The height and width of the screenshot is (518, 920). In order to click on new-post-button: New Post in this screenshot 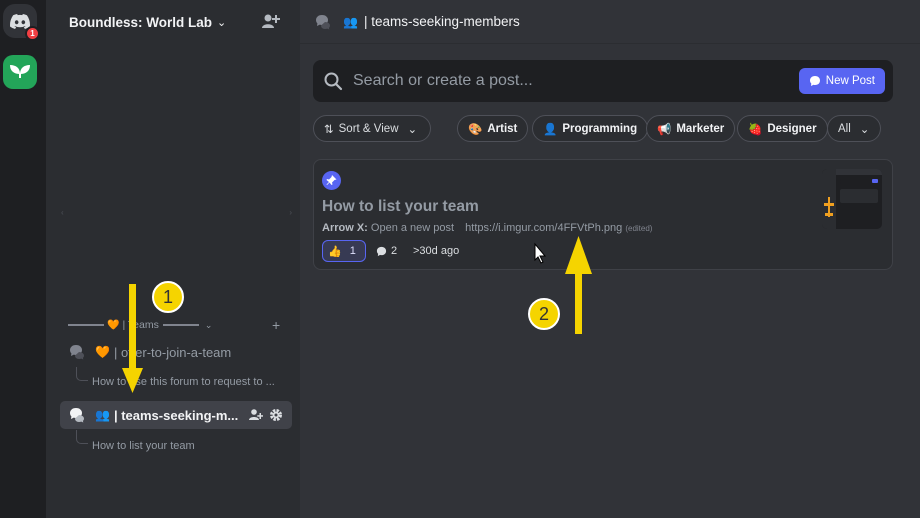, I will do `click(841, 81)`.